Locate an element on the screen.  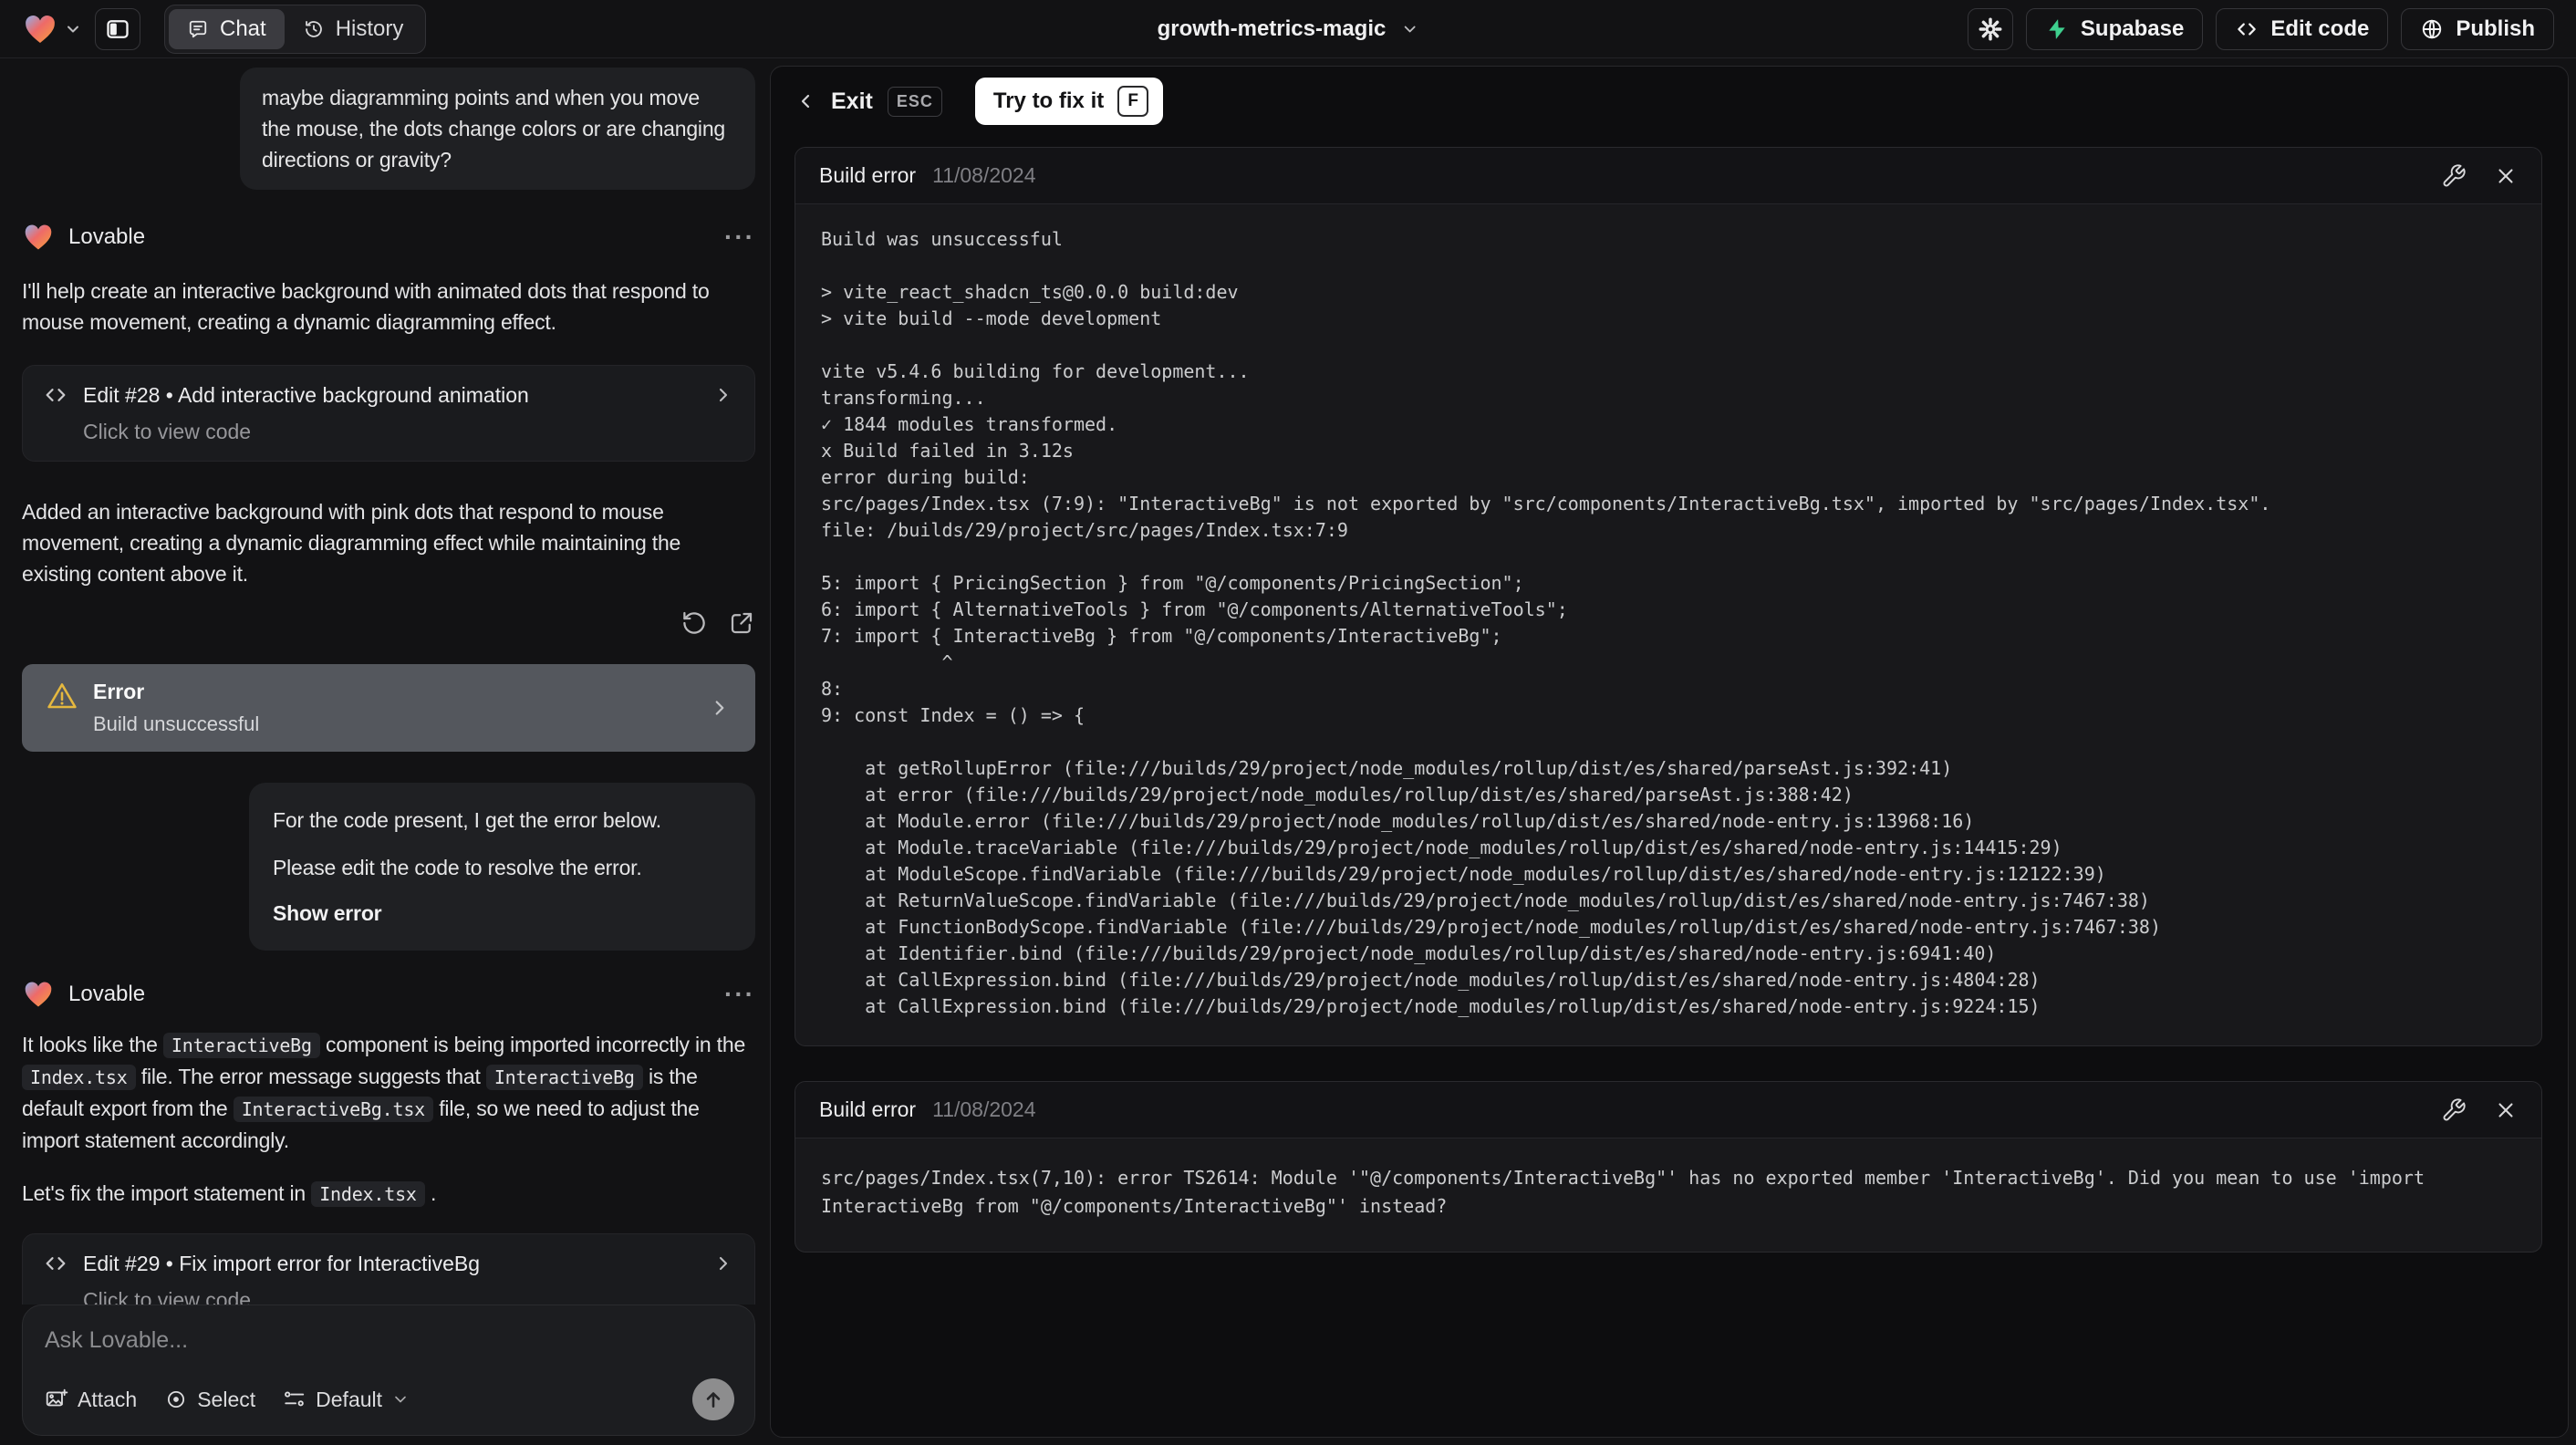
esc-key-badge: ESC is located at coordinates (914, 101).